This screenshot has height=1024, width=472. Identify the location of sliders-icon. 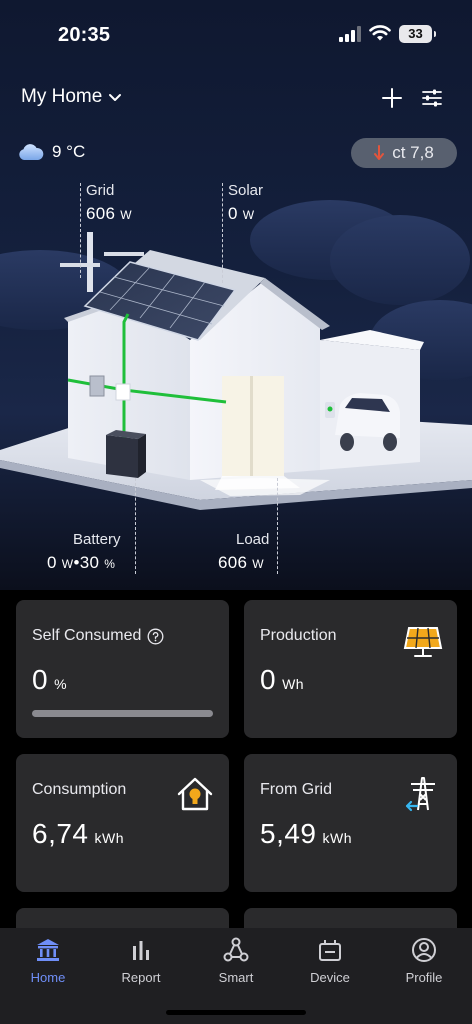
(432, 98).